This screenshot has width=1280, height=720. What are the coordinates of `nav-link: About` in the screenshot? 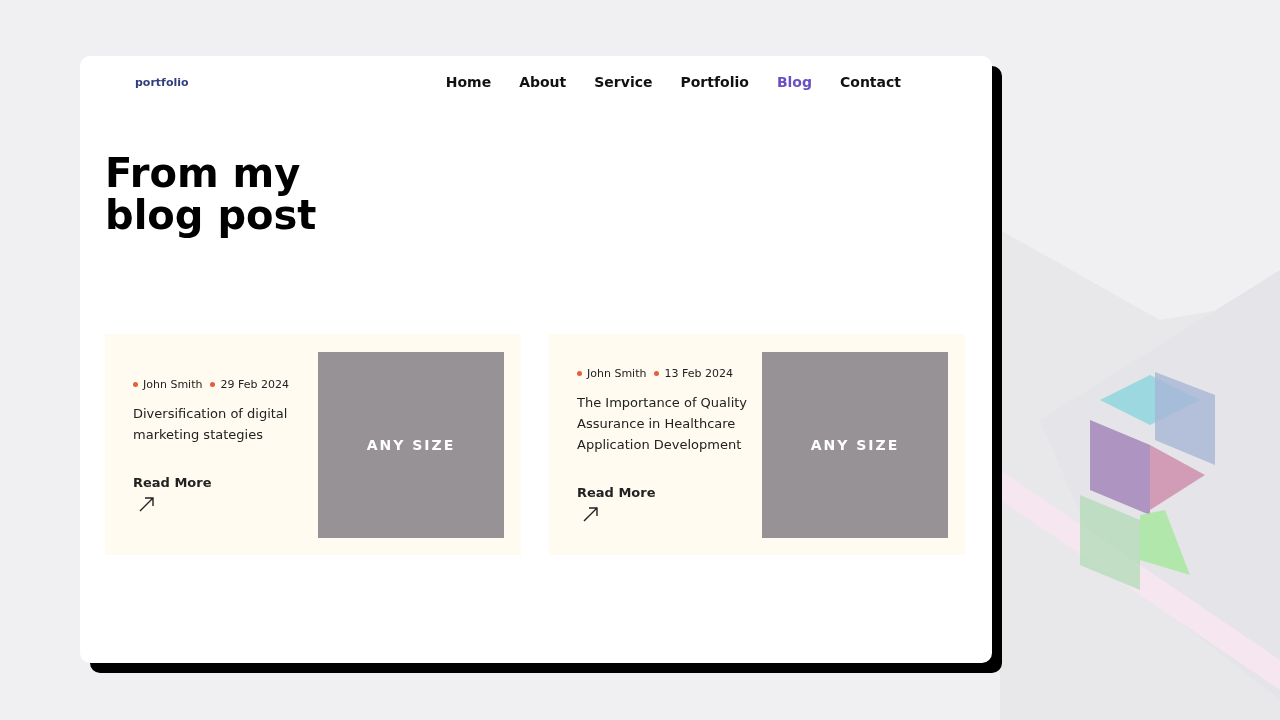 It's located at (543, 82).